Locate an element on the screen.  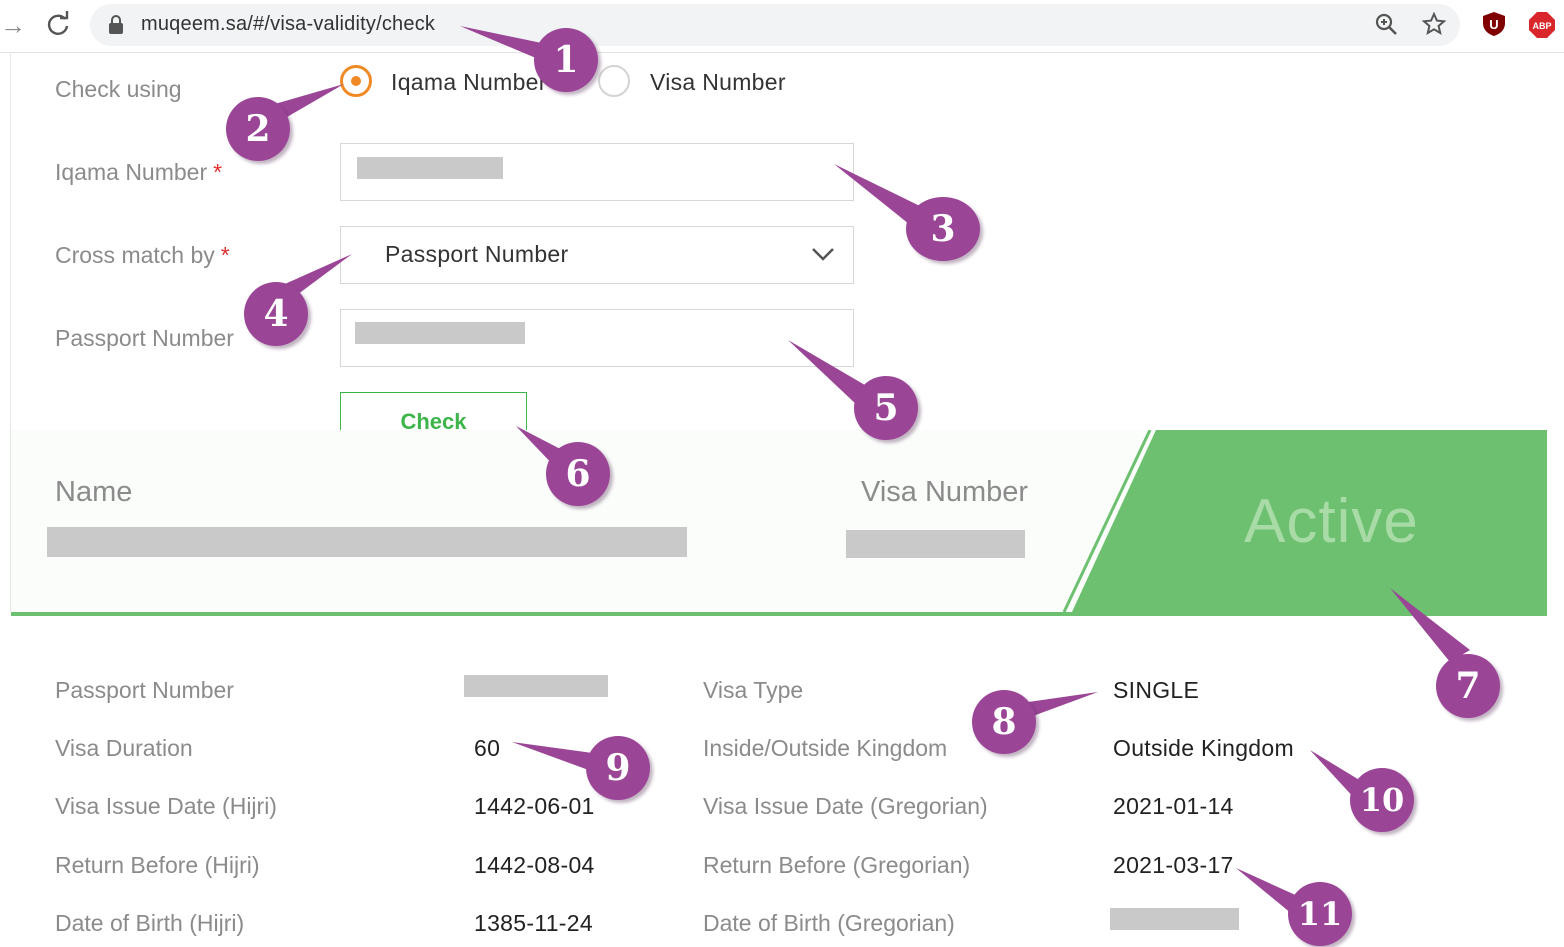
annotation-badge-7: 7 is located at coordinates (1468, 686).